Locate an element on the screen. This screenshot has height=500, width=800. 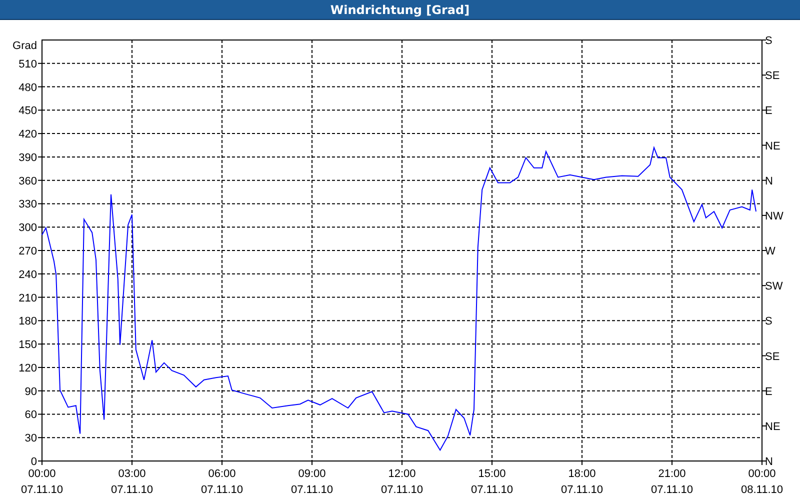
axis-tick-label: 270 is located at coordinates (27, 252).